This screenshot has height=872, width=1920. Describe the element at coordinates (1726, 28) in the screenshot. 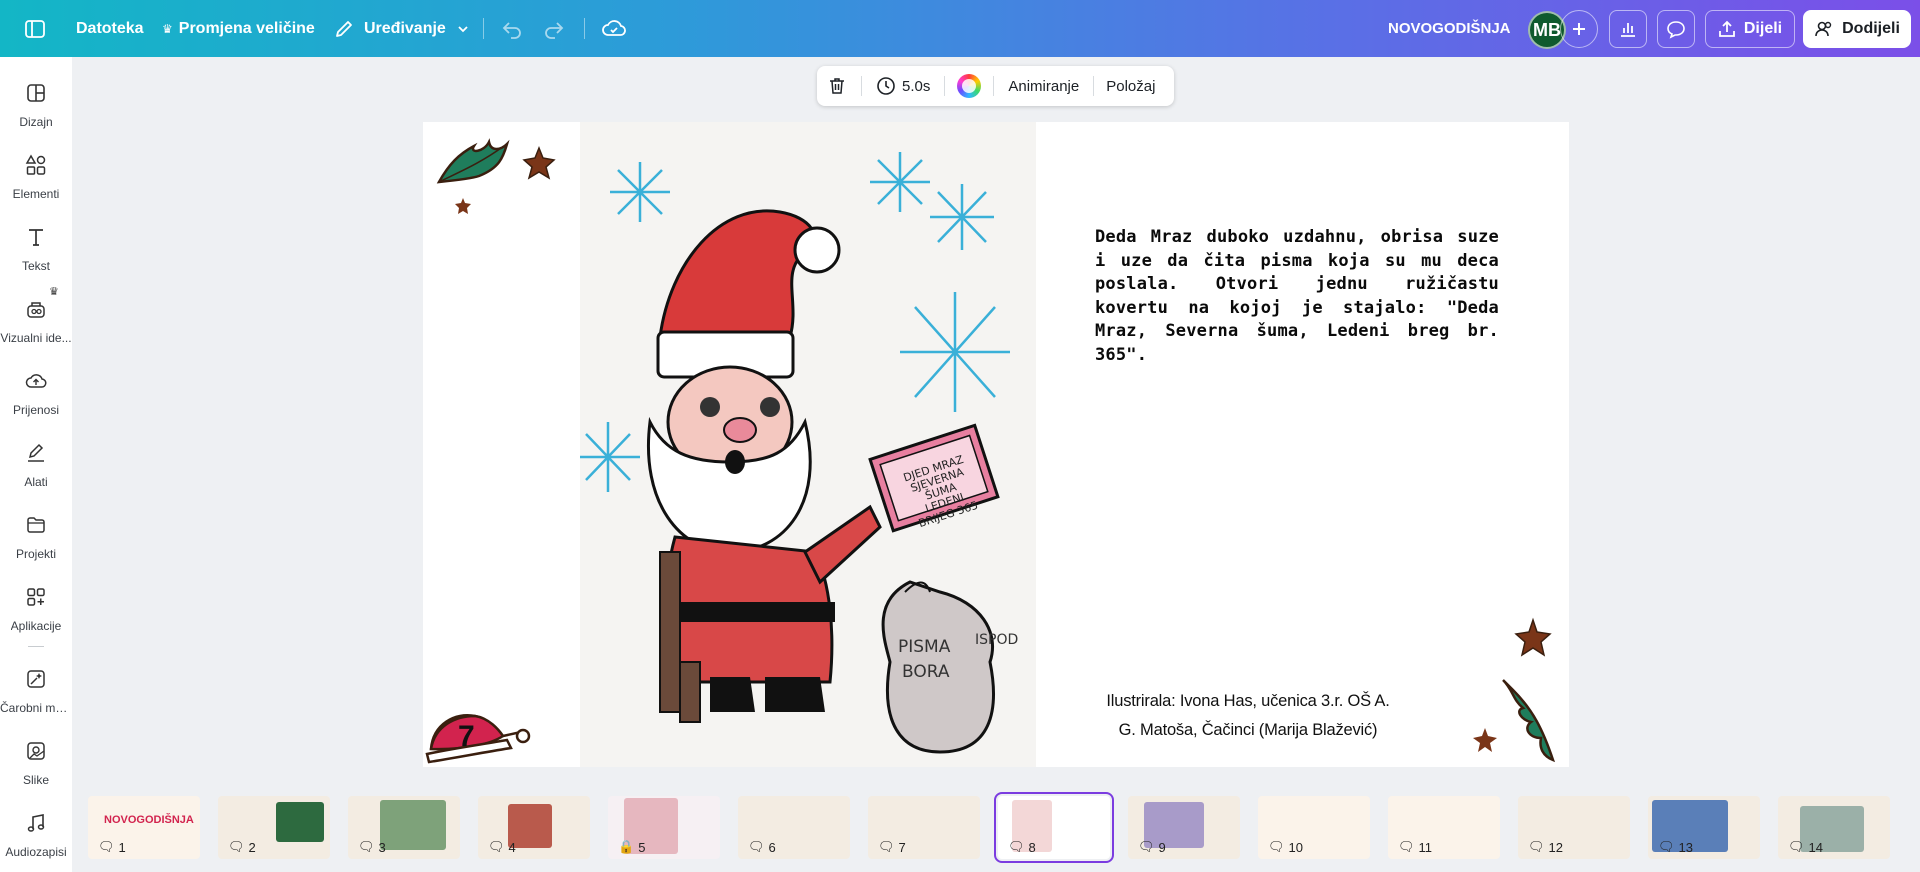

I see `upload-icon` at that location.